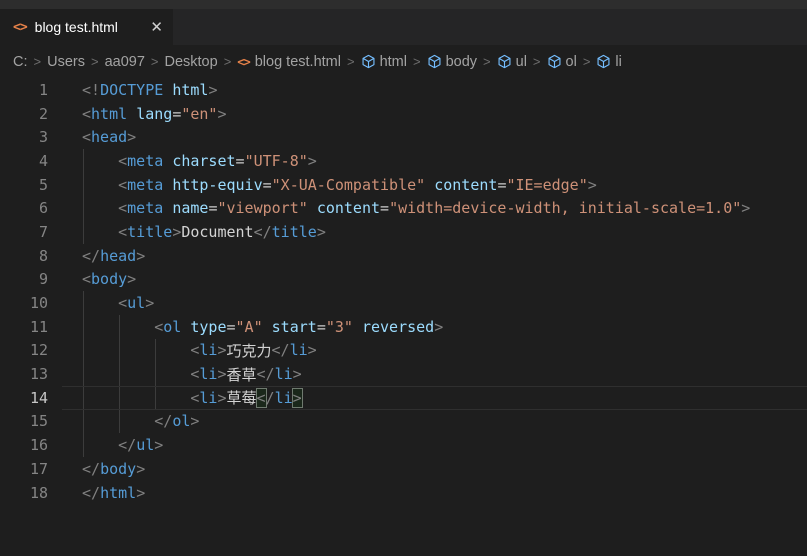  I want to click on breadcrumb-segment-ul: ul, so click(512, 62).